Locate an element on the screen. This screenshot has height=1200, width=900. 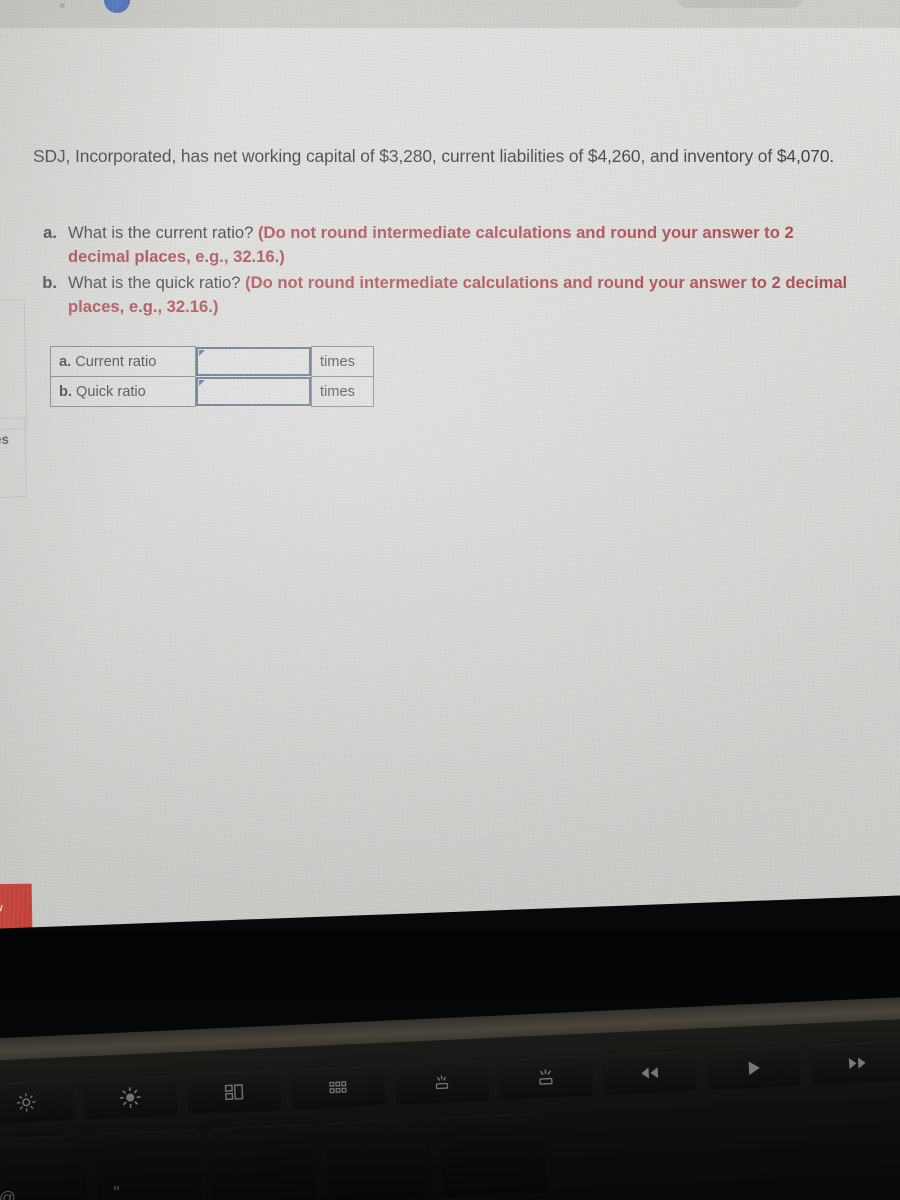
play-pause-key is located at coordinates (753, 1068).